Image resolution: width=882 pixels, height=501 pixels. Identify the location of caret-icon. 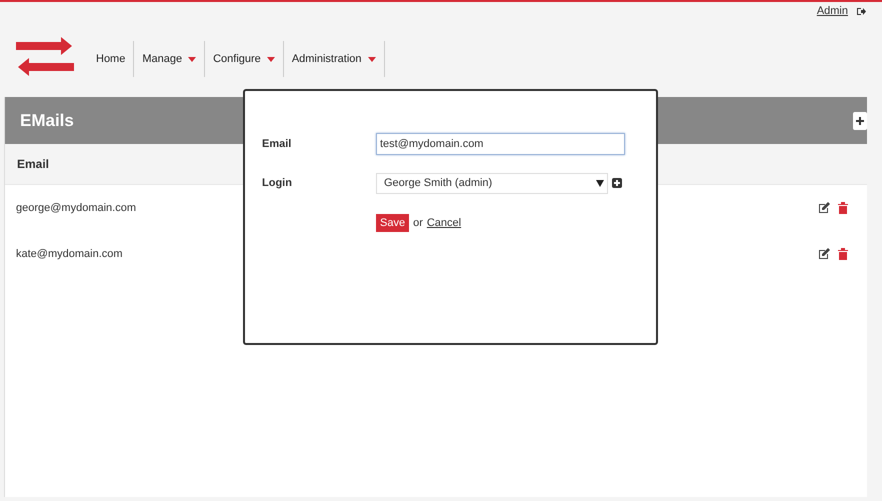
(600, 183).